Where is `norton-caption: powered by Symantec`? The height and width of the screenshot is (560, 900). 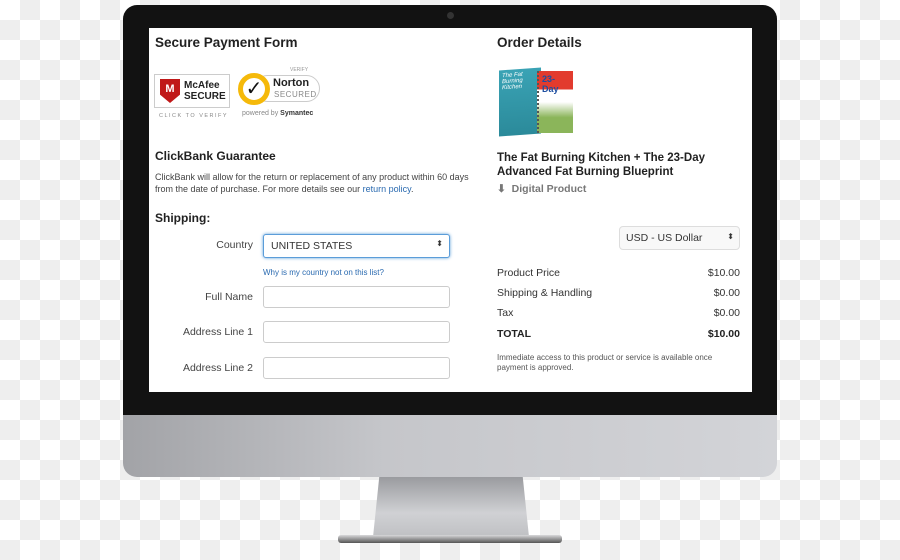 norton-caption: powered by Symantec is located at coordinates (278, 113).